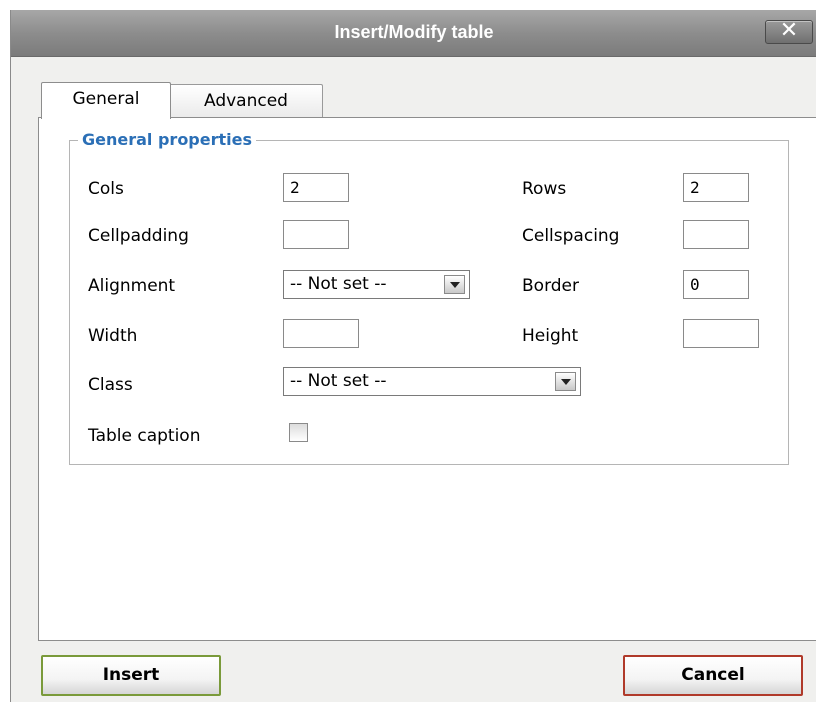  I want to click on close-icon: ✕, so click(789, 30).